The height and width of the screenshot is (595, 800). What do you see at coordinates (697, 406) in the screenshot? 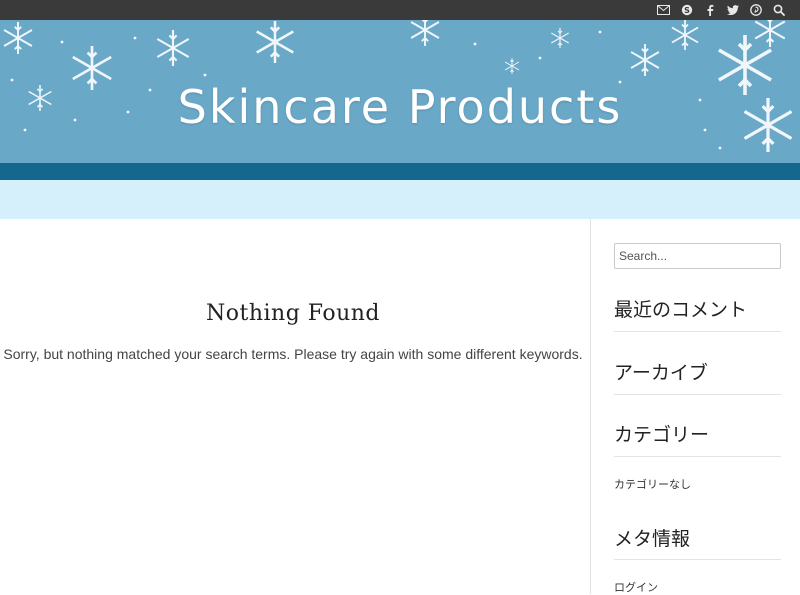
I see `sidebar: 最近のコメント アーカイブ カテゴリー カテゴリーなし メタ情報 ログイン` at bounding box center [697, 406].